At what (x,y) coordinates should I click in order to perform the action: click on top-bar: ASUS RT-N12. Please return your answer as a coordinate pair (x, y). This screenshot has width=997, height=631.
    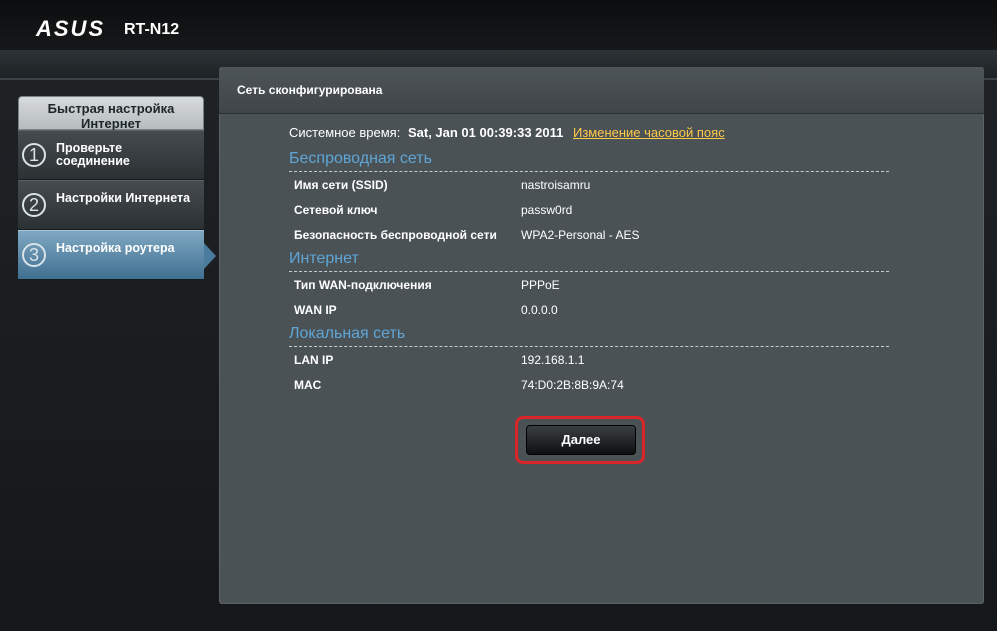
    Looking at the image, I should click on (498, 25).